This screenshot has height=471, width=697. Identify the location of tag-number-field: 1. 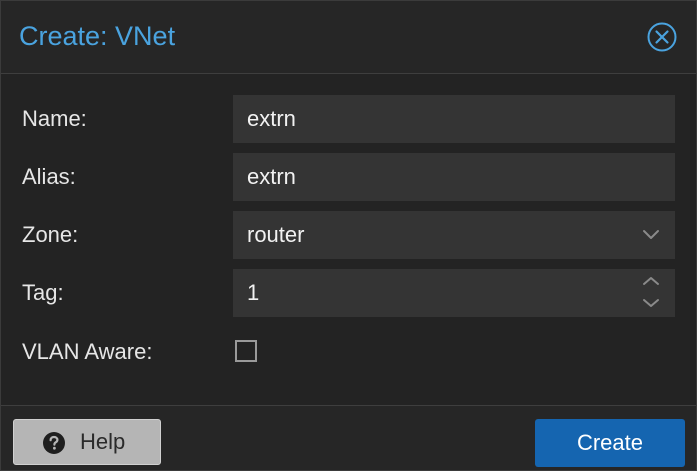
(454, 293).